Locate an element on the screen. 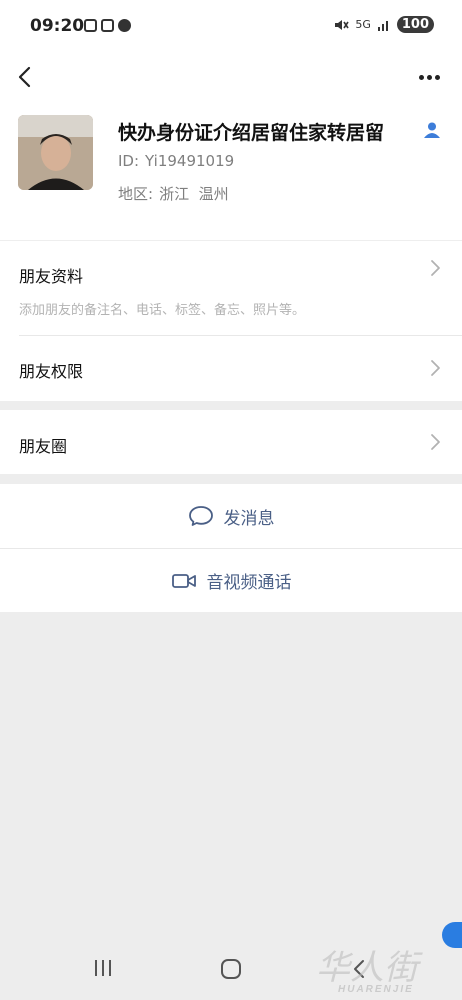 Image resolution: width=462 pixels, height=1000 pixels. id-label: ID: is located at coordinates (129, 161).